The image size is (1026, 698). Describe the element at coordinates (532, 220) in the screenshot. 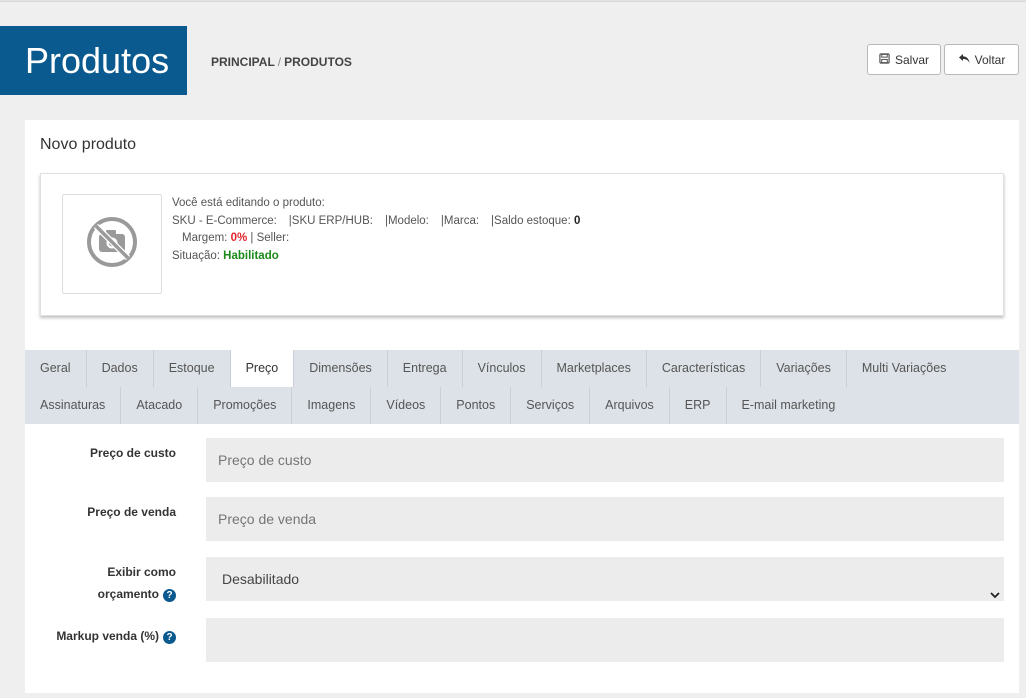

I see `stock-label: Saldo estoque:` at that location.